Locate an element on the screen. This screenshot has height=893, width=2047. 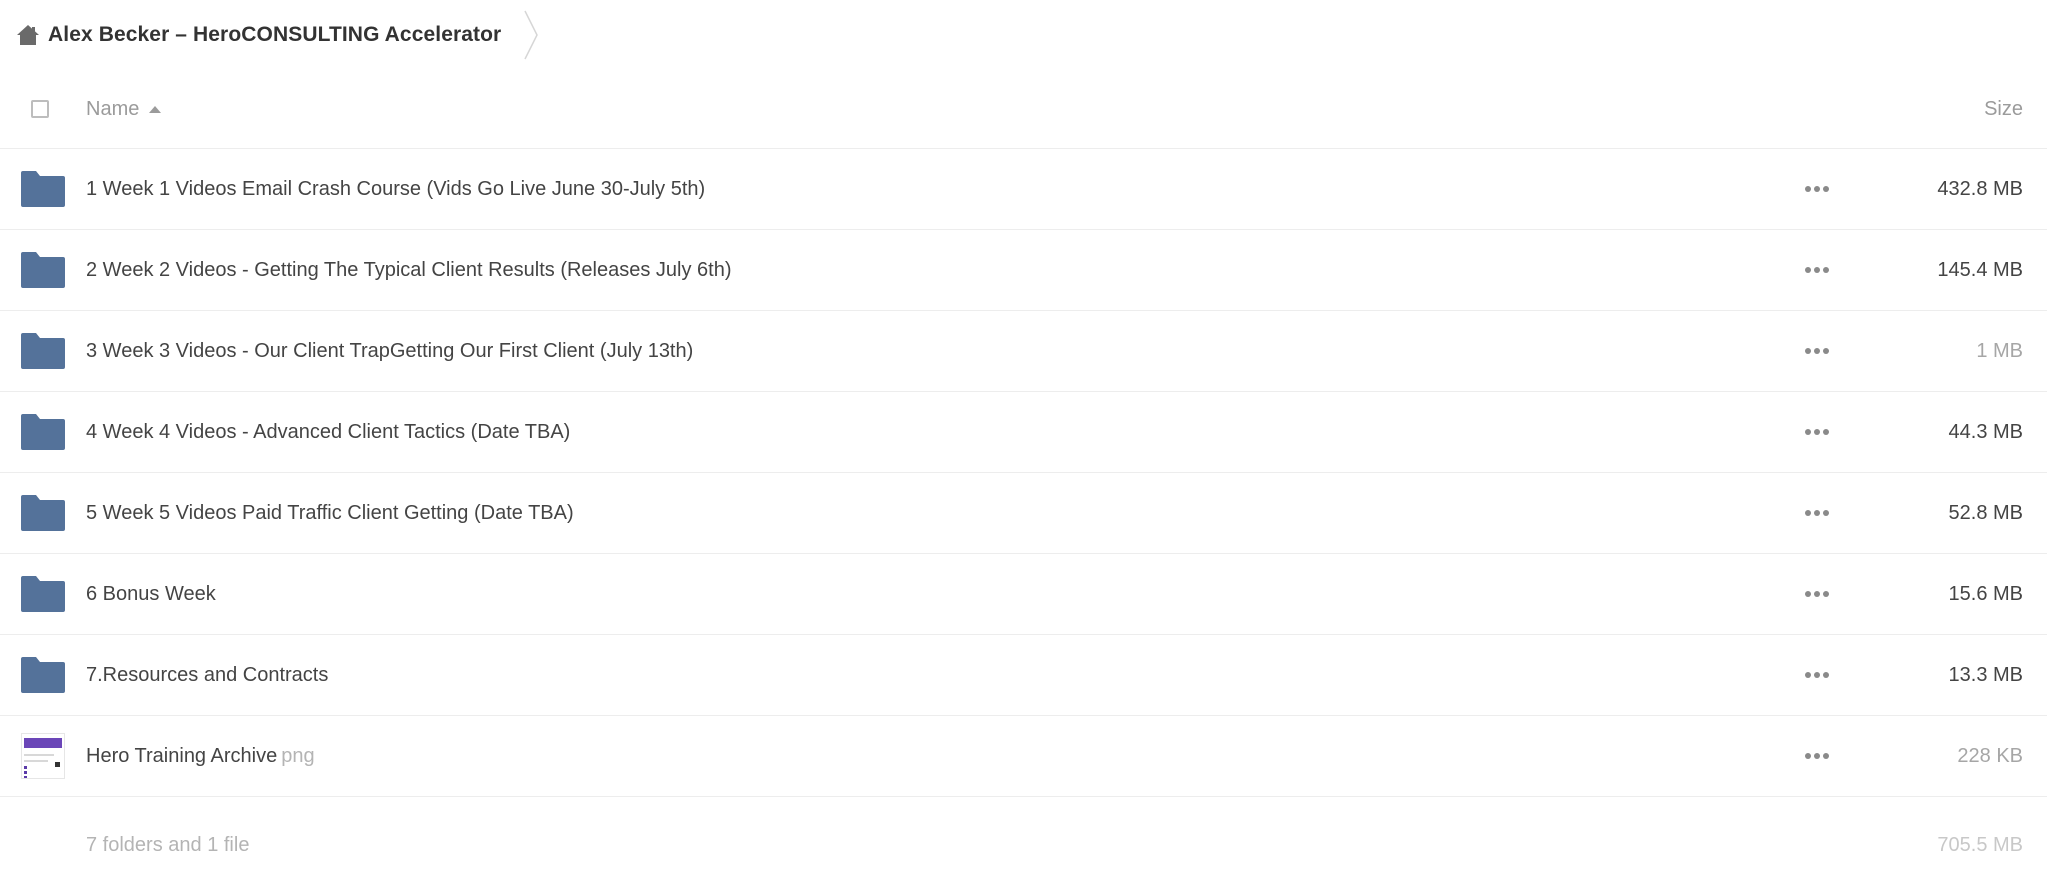
summary-size: 705.5 MB is located at coordinates (1980, 844).